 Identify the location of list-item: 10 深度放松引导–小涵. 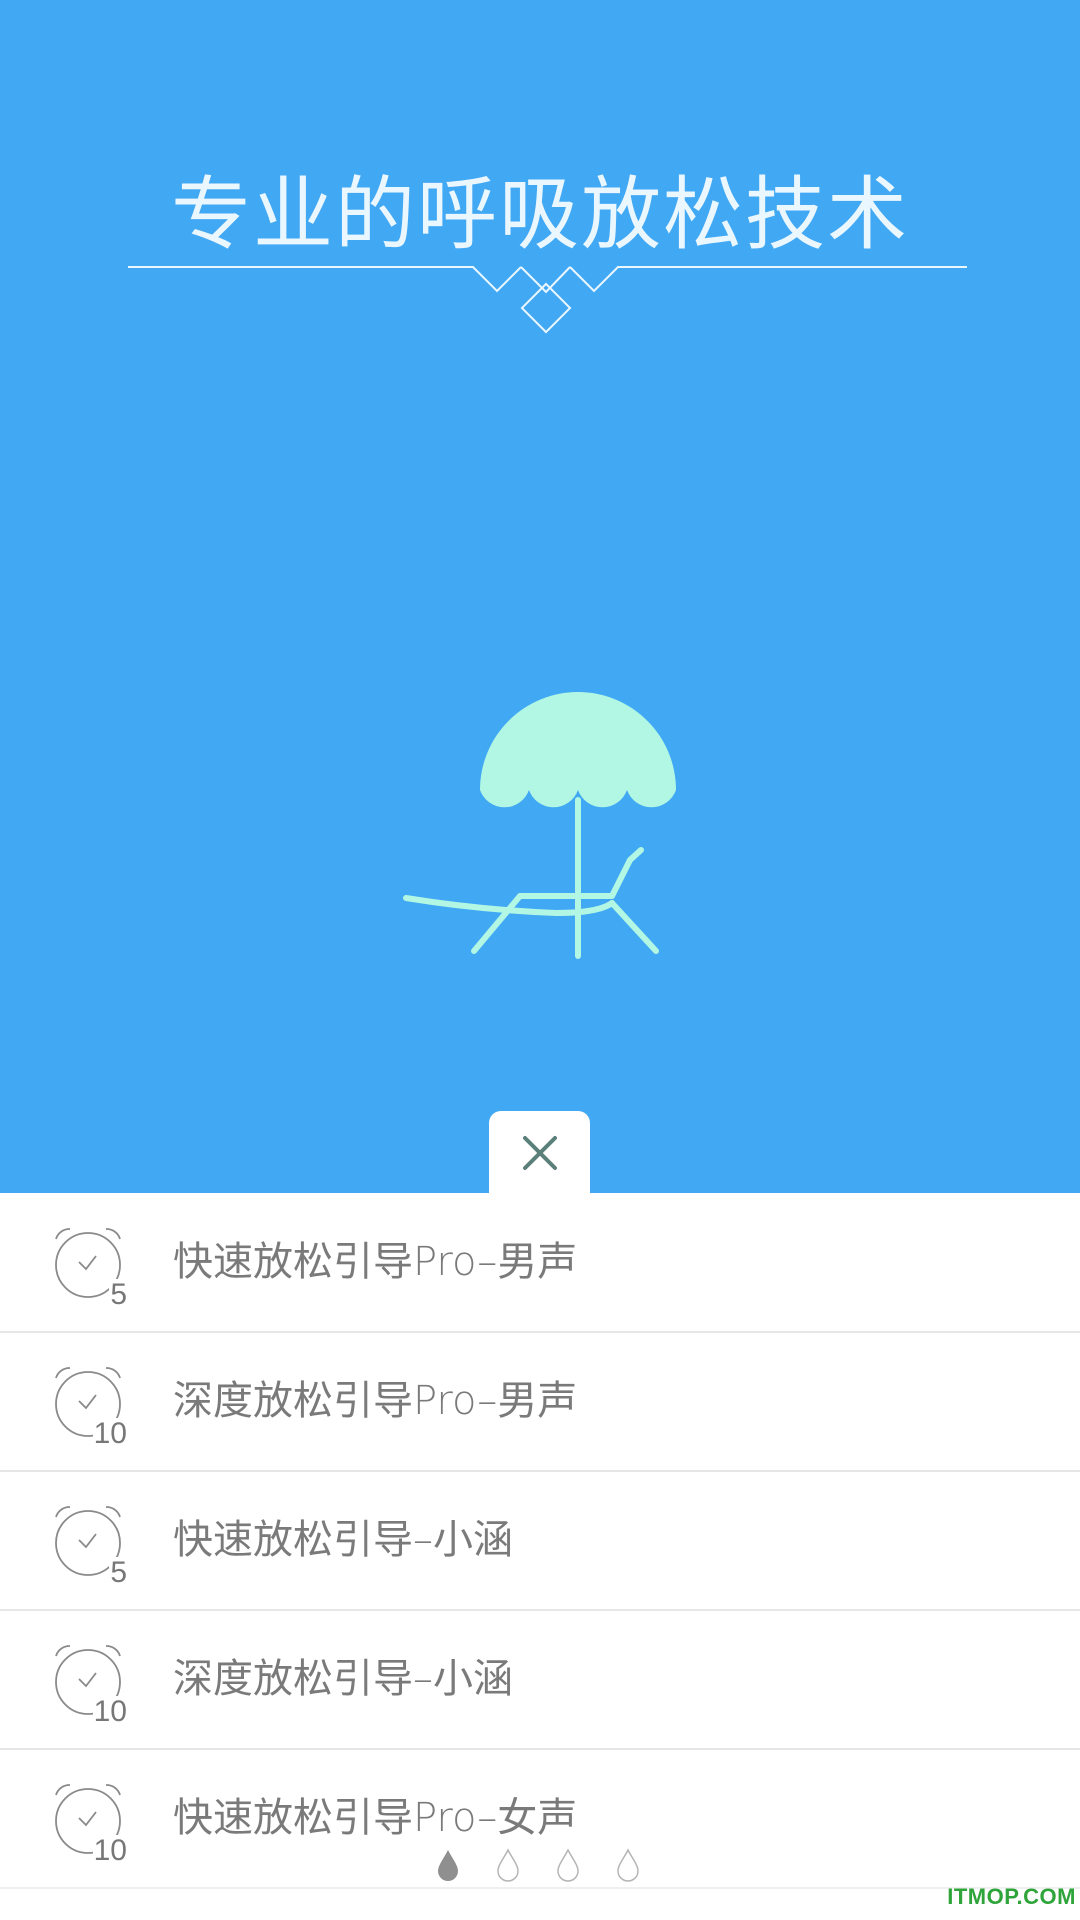
(540, 1680).